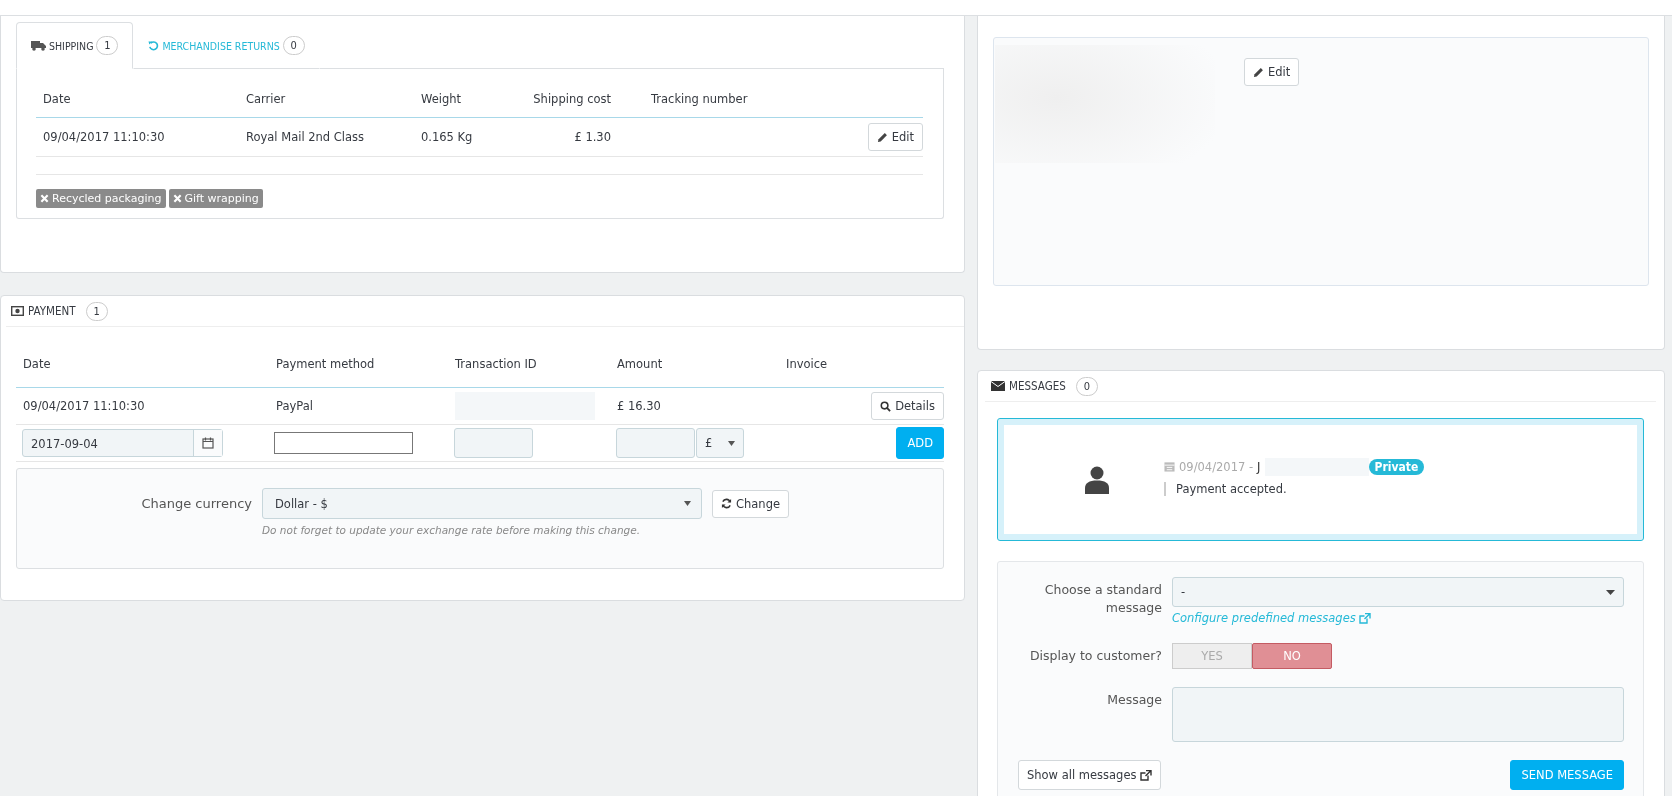 This screenshot has height=796, width=1672. I want to click on change-button: Change, so click(751, 503).